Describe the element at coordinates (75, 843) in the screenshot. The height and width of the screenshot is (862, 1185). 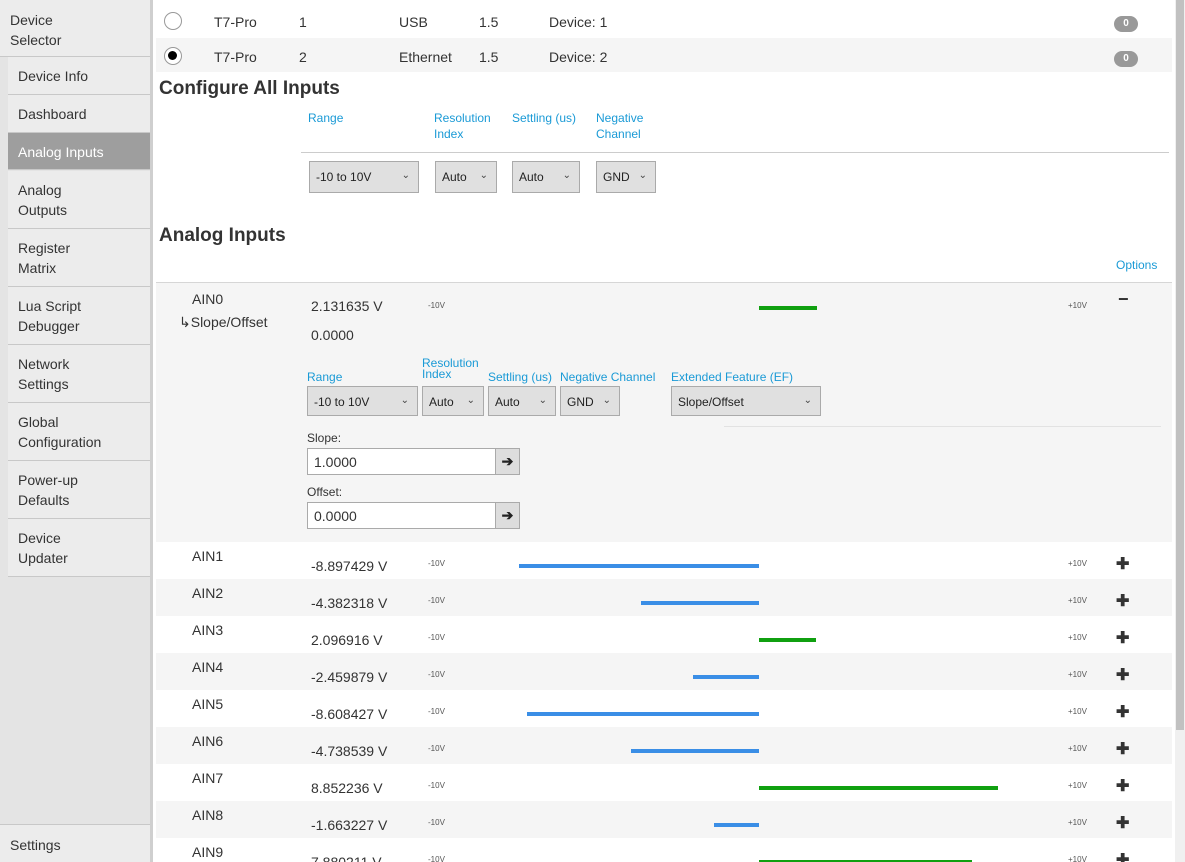
I see `sidebar-item-settings: Settings` at that location.